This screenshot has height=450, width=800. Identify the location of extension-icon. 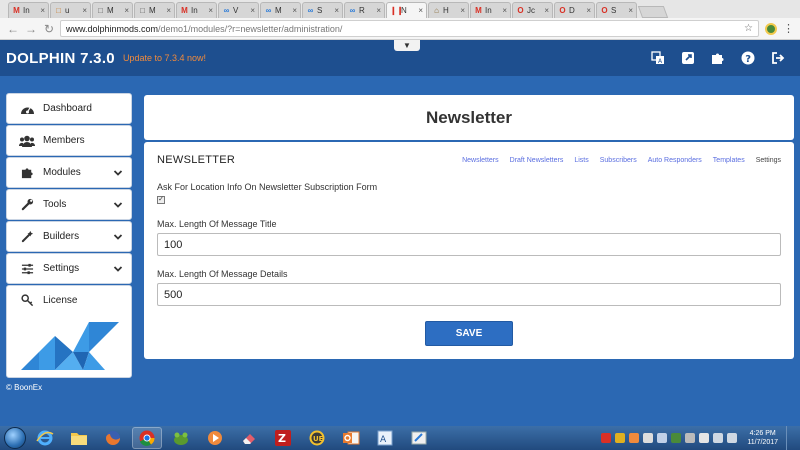
(771, 28).